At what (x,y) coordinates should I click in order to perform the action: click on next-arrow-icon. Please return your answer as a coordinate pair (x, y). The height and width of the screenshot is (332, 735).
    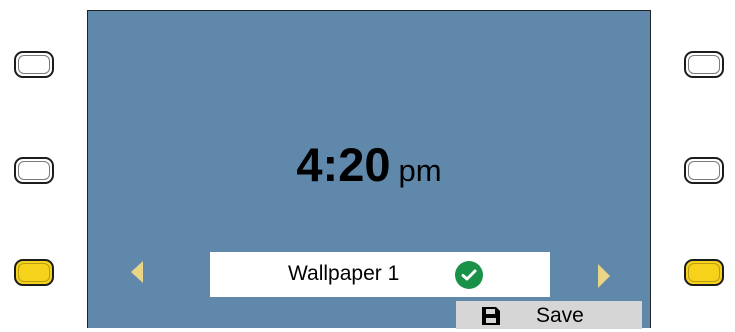
    Looking at the image, I should click on (604, 276).